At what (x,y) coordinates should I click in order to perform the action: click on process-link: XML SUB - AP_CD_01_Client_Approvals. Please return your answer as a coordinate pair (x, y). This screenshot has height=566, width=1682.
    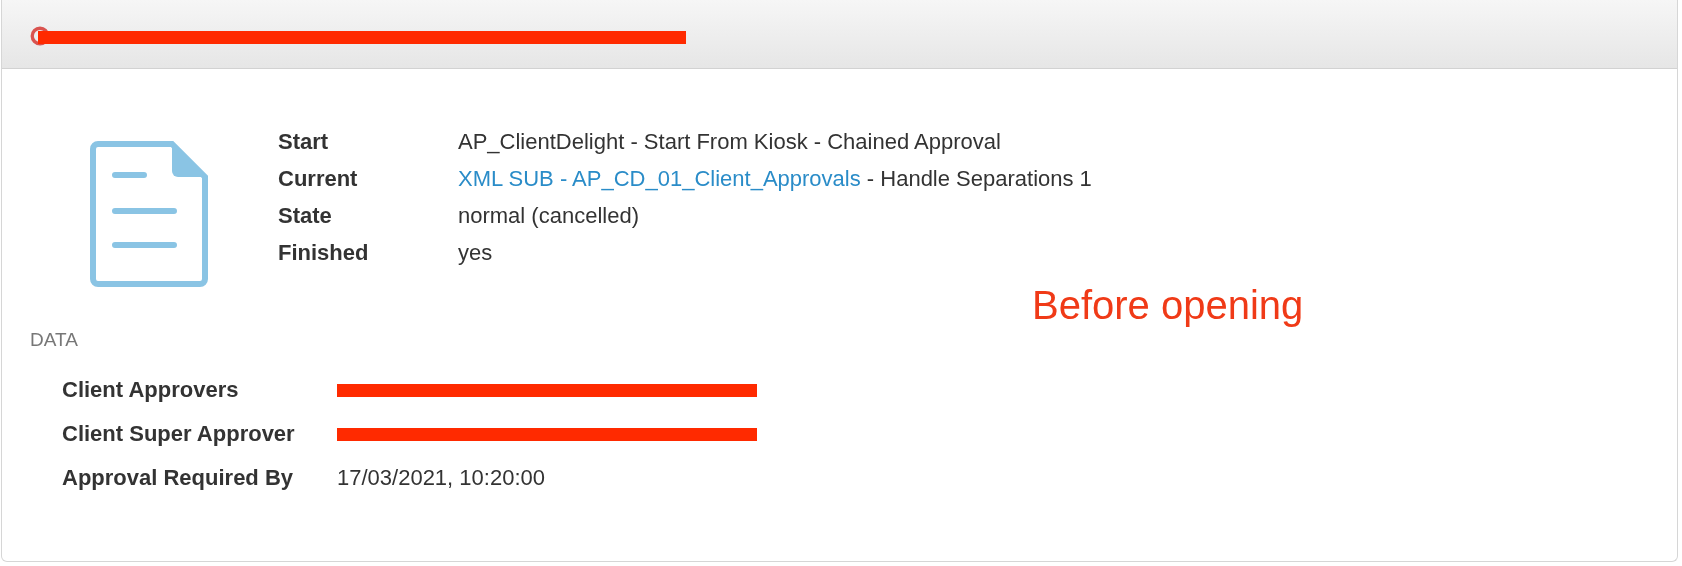
    Looking at the image, I should click on (659, 178).